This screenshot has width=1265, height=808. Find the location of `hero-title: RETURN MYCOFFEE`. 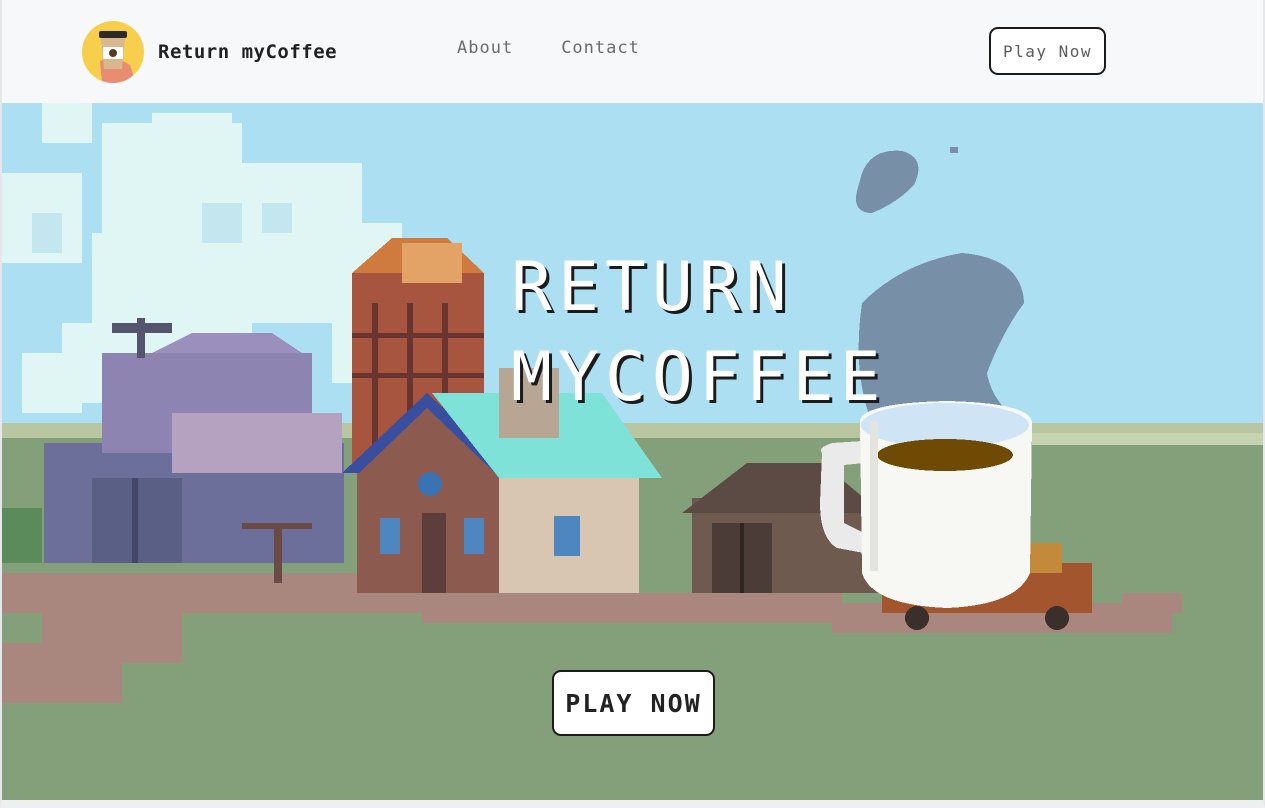

hero-title: RETURN MYCOFFEE is located at coordinates (699, 332).